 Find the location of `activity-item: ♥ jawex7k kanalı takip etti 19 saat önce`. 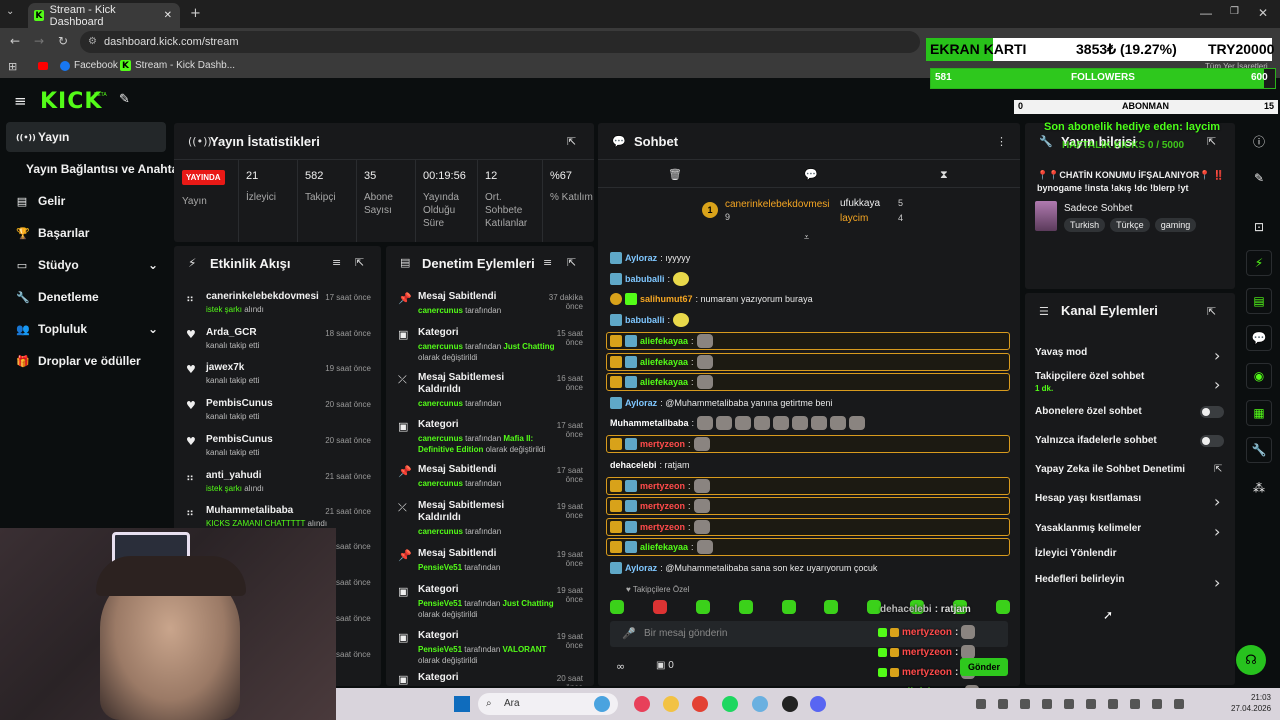

activity-item: ♥ jawex7k kanalı takip etti 19 saat önce is located at coordinates (276, 380).